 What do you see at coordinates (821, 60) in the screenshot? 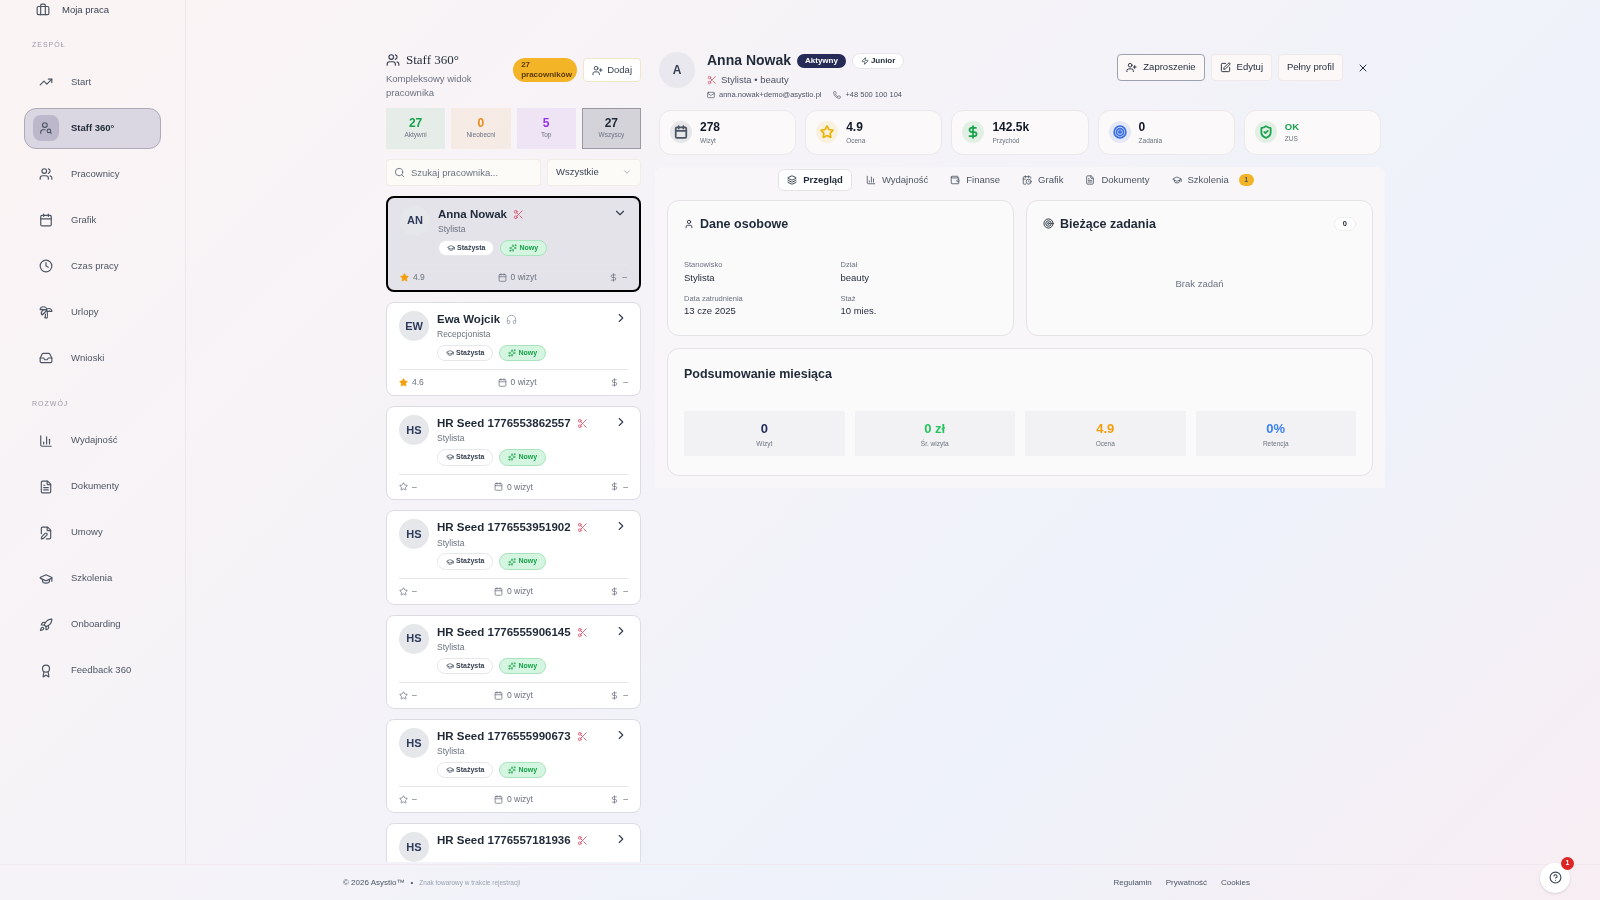
I see `status-badge: Aktywny` at bounding box center [821, 60].